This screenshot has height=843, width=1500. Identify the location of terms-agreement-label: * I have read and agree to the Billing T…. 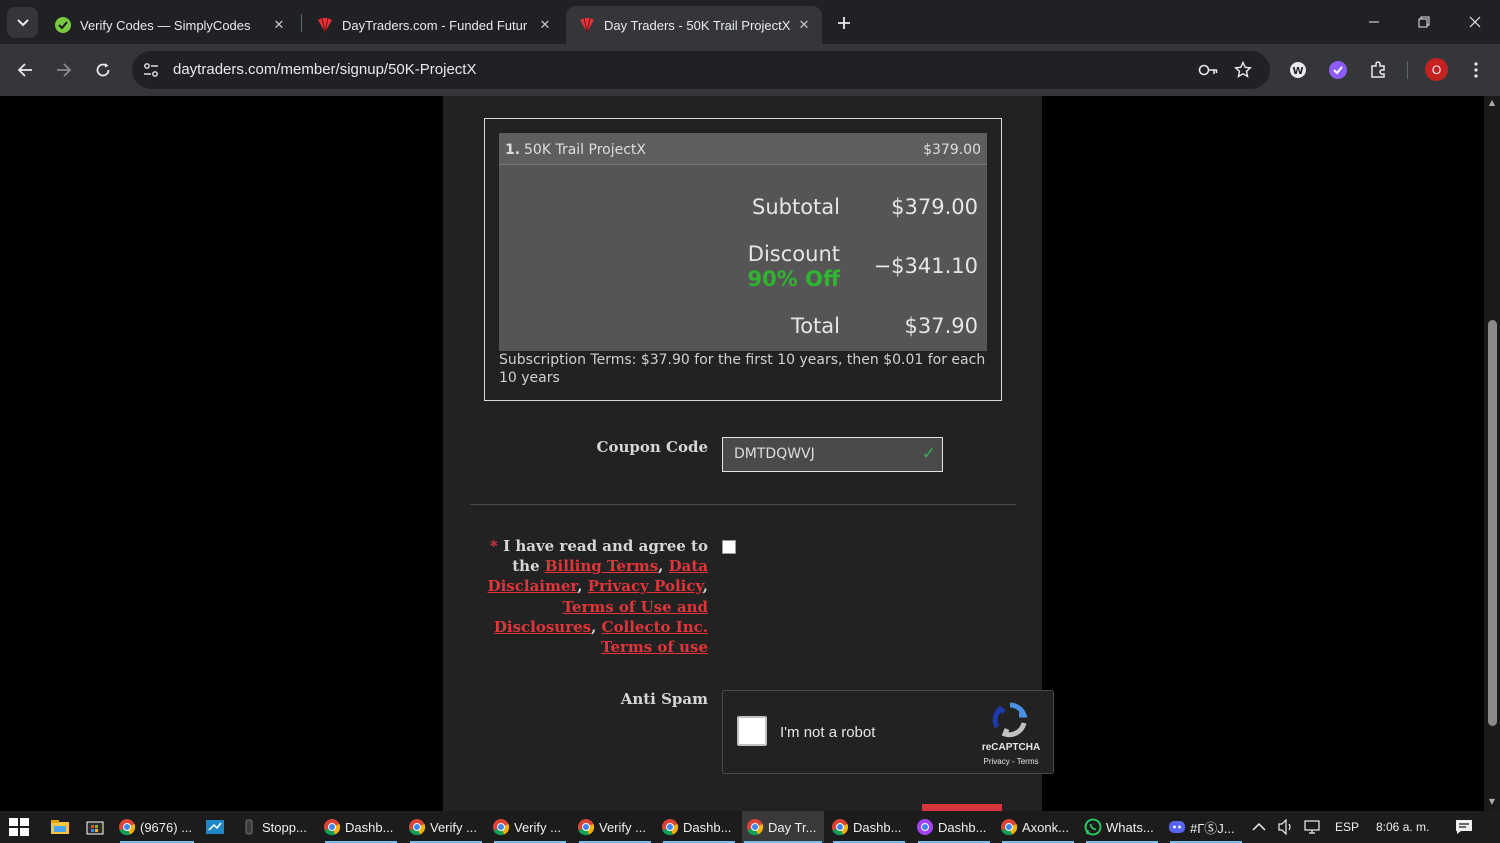
(597, 597).